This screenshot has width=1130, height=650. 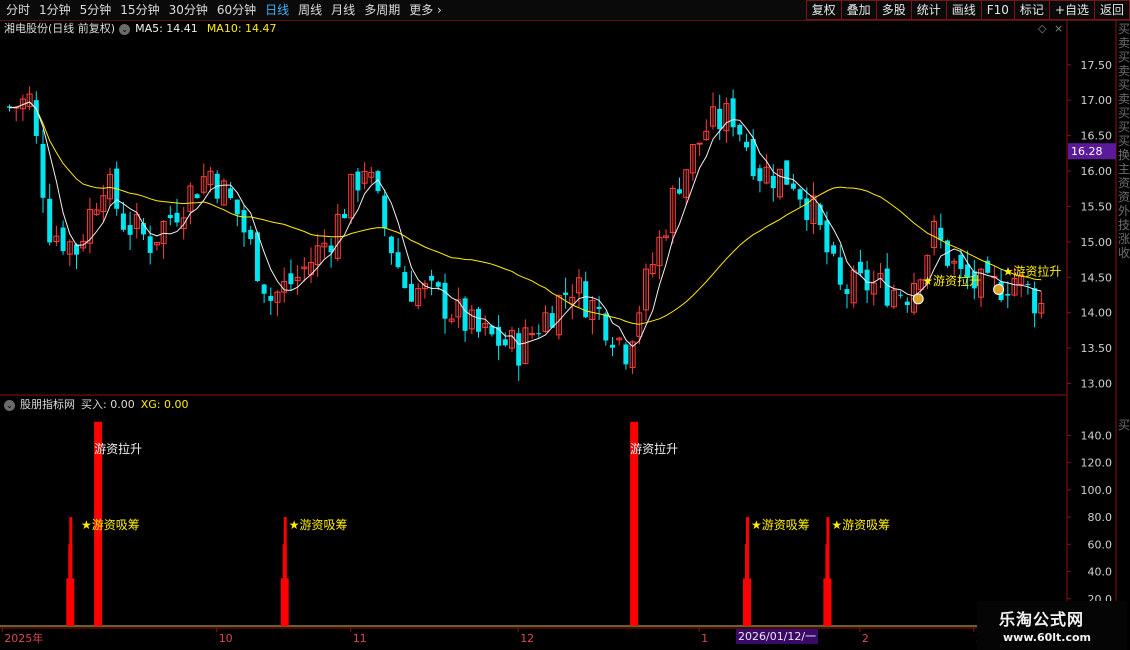 I want to click on side-info-strip: 买卖买卖买卖买买买换主资资外技涨收, so click(x=1124, y=208).